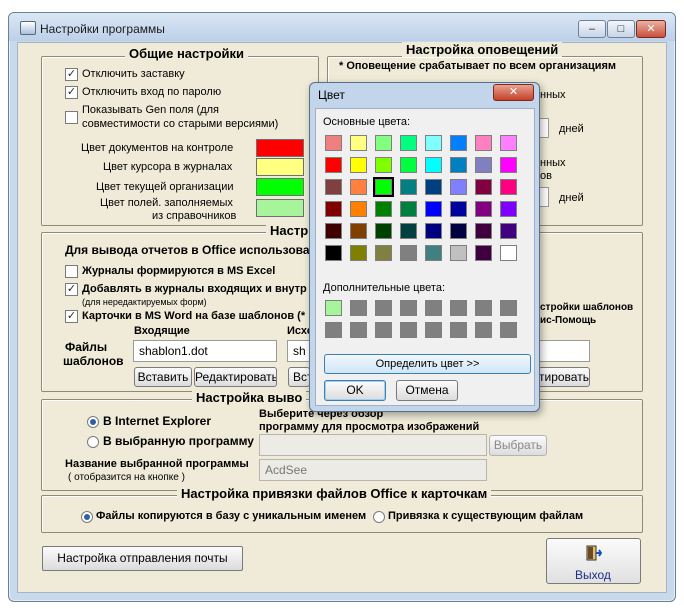 This screenshot has width=684, height=609. What do you see at coordinates (280, 187) in the screenshot?
I see `color-current-org-swatch` at bounding box center [280, 187].